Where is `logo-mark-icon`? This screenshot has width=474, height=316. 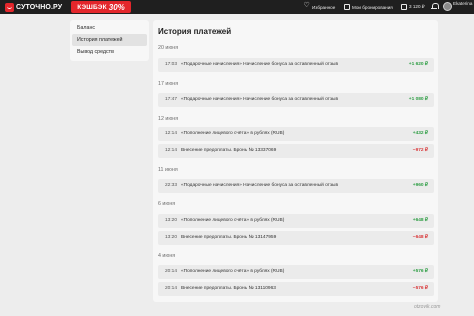
logo-mark-icon is located at coordinates (9, 7).